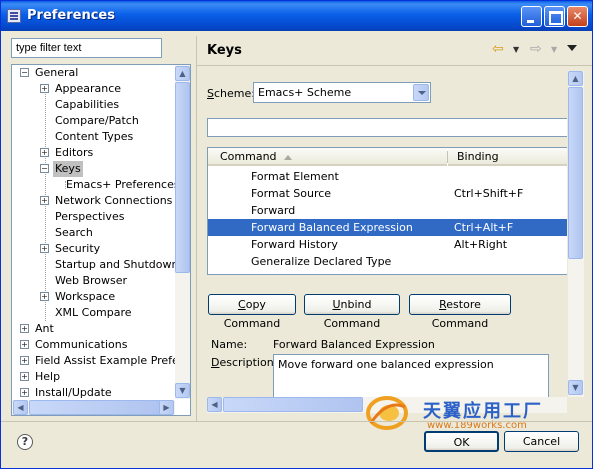  What do you see at coordinates (291, 193) in the screenshot?
I see `command-cell: Format Source` at bounding box center [291, 193].